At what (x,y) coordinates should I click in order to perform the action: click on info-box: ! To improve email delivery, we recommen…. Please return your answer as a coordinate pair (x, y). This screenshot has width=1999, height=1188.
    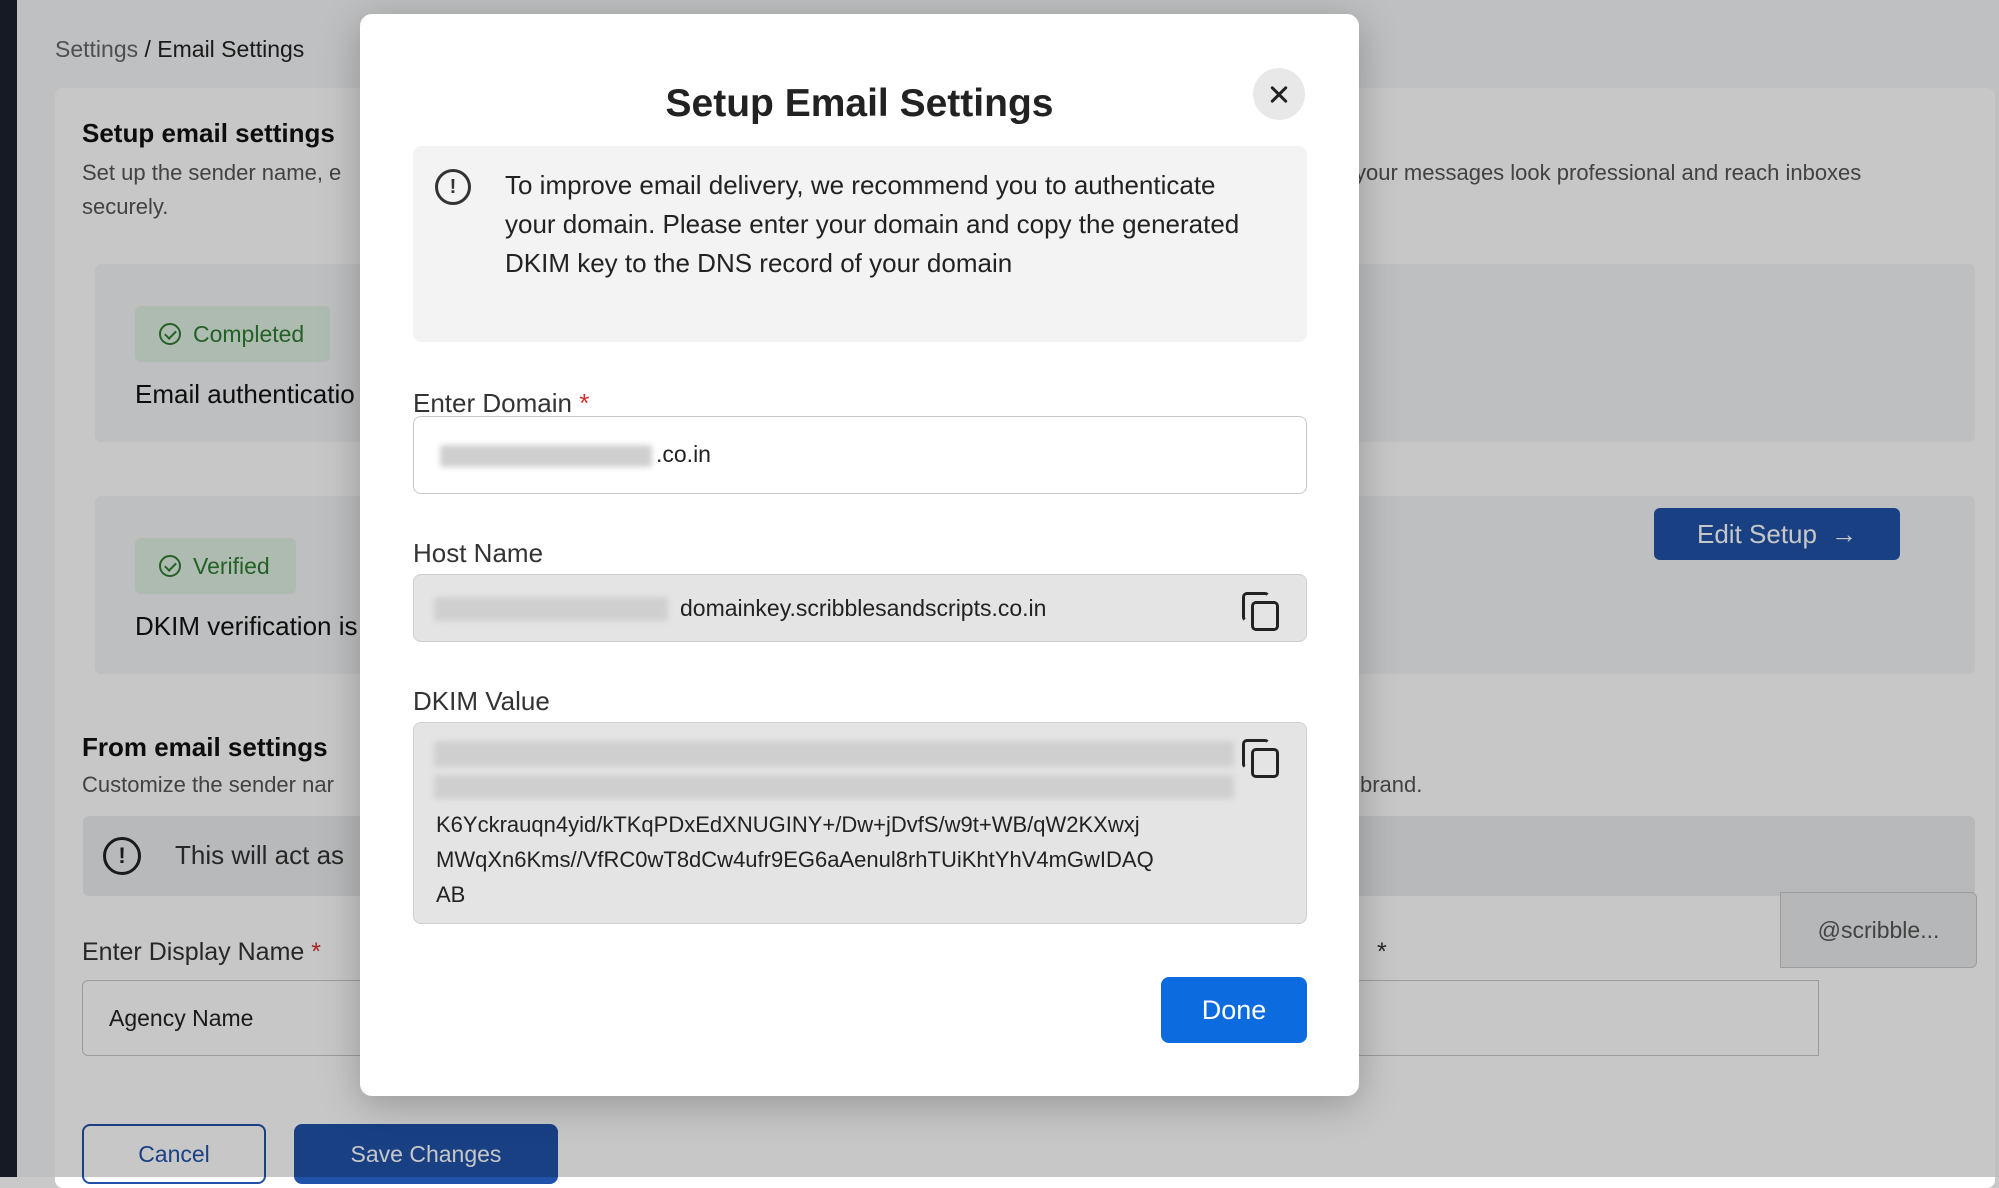
    Looking at the image, I should click on (860, 244).